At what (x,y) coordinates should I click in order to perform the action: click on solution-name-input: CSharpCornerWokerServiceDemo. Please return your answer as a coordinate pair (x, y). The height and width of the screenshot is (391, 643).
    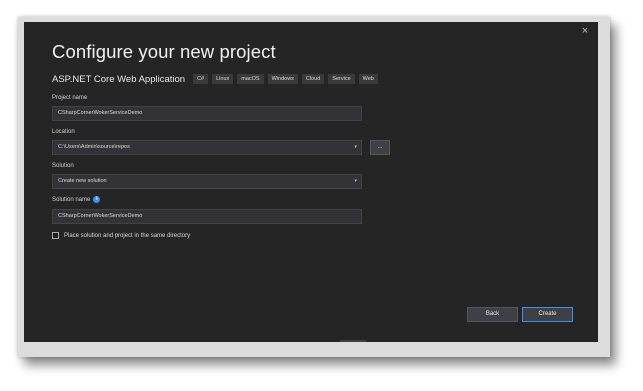
    Looking at the image, I should click on (207, 216).